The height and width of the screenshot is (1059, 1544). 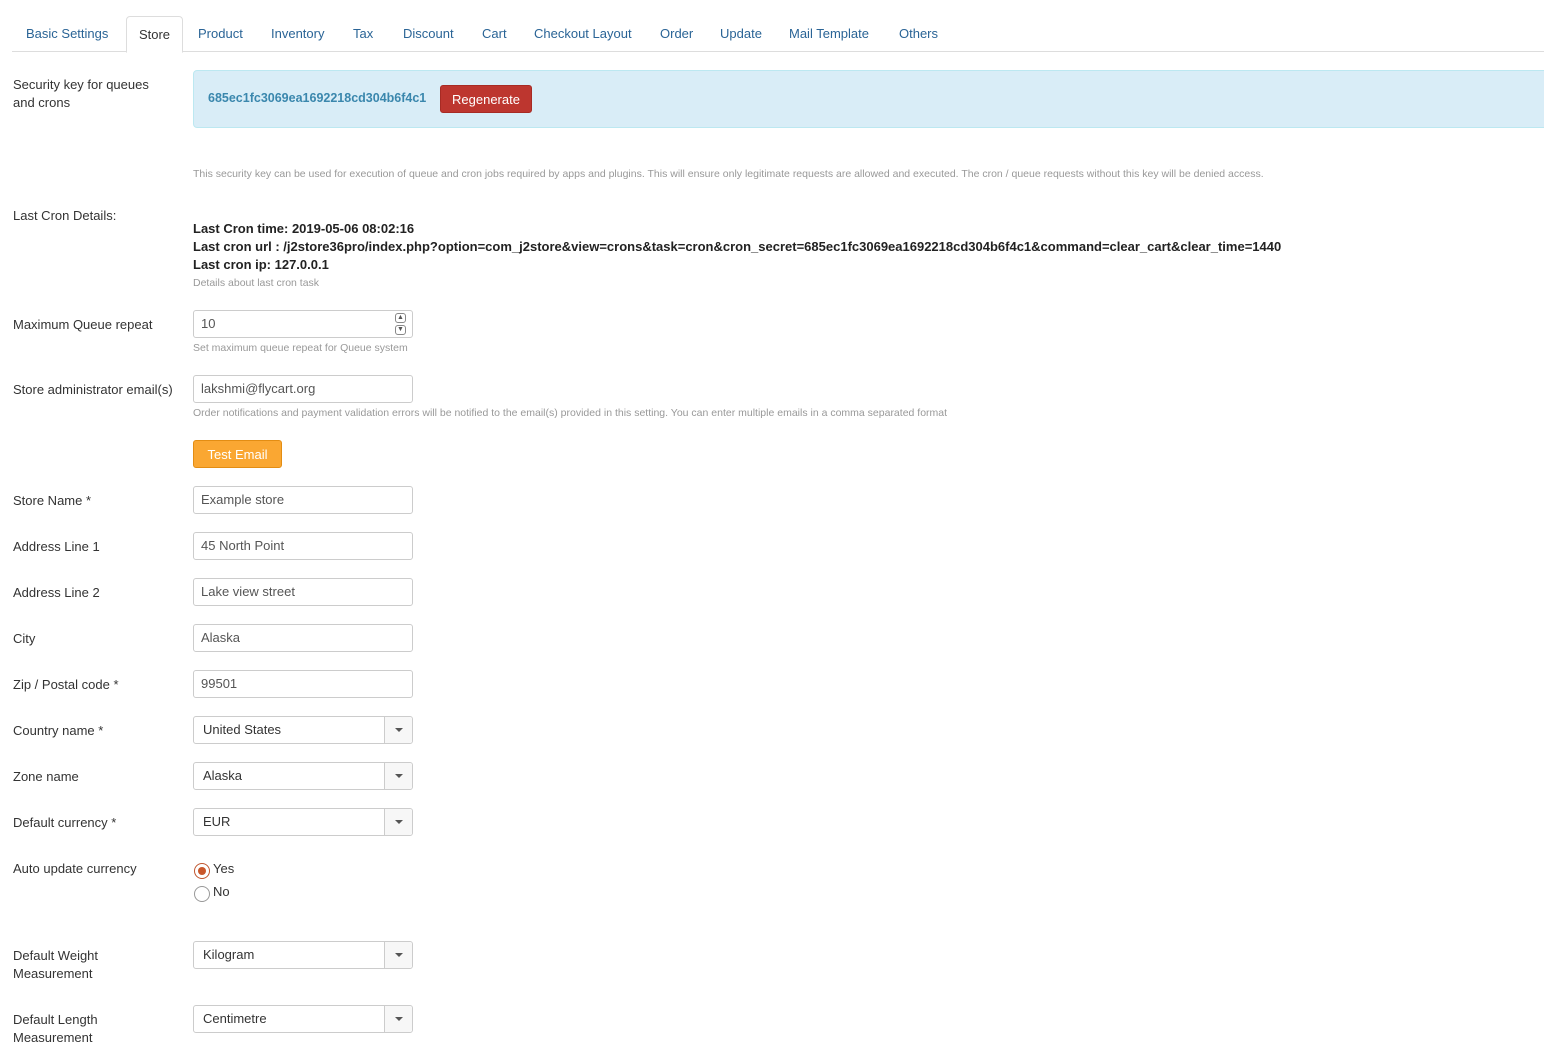 What do you see at coordinates (56, 964) in the screenshot?
I see `weight-label: Default Weight Measurement` at bounding box center [56, 964].